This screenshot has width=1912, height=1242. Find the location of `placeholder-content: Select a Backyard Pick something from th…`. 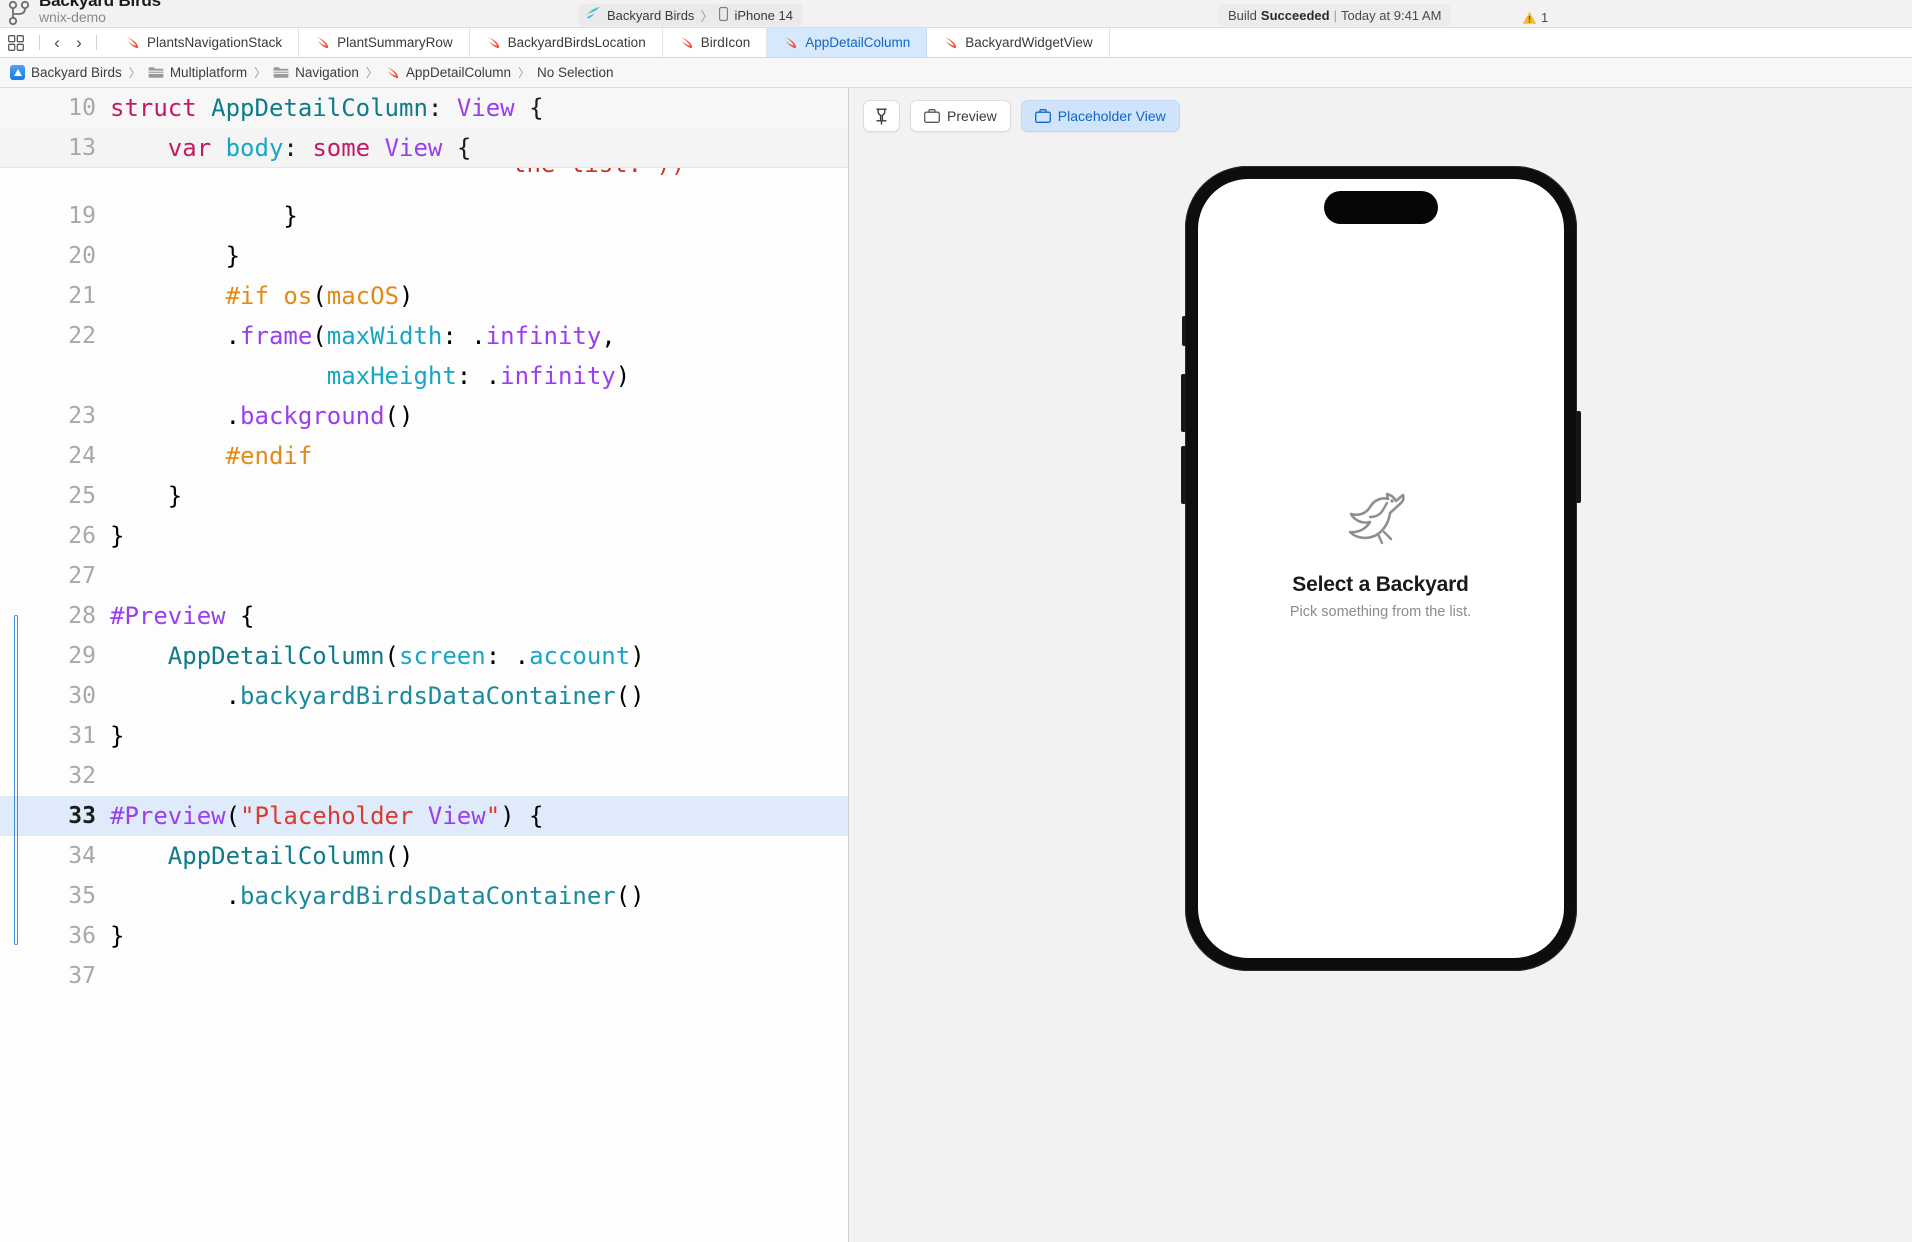

placeholder-content: Select a Backyard Pick something from th… is located at coordinates (1380, 554).